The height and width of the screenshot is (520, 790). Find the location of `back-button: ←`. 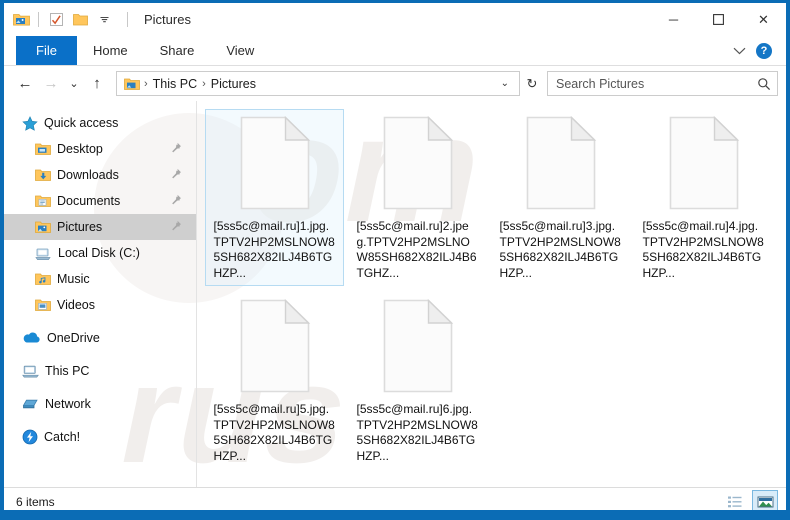

back-button: ← is located at coordinates (25, 84).